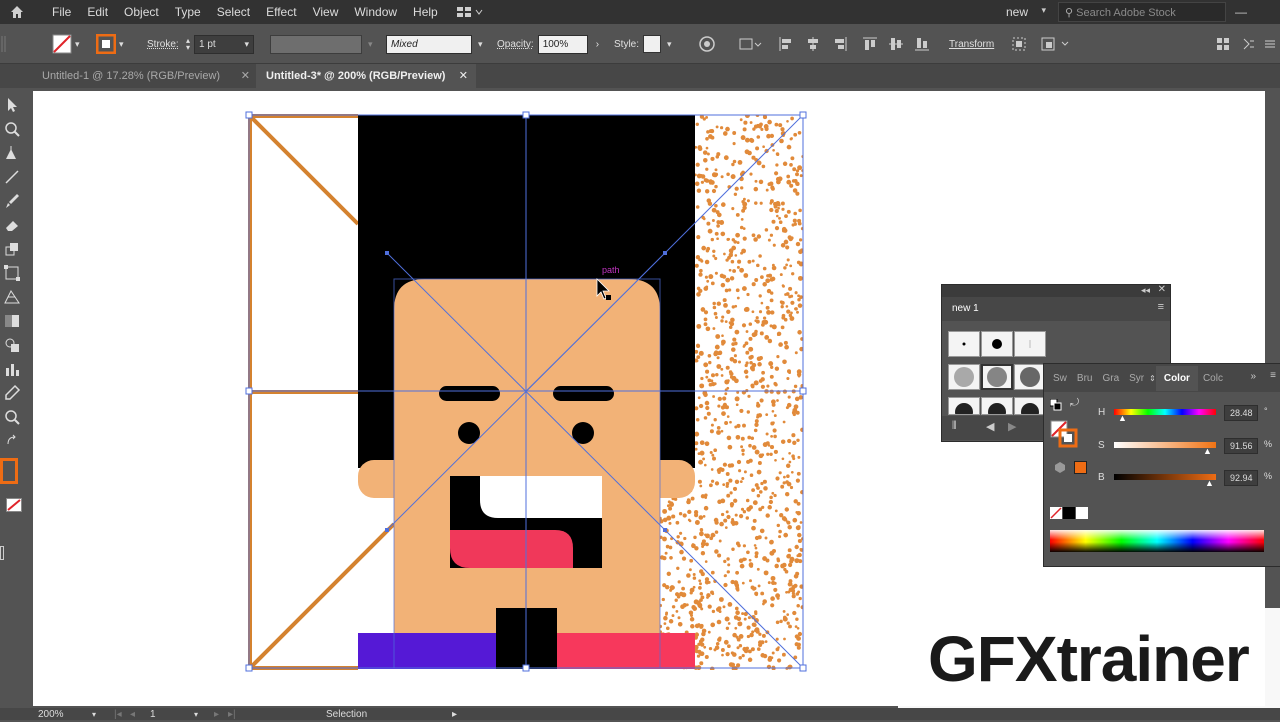  I want to click on brightness-value-field: 92.94, so click(1241, 478).